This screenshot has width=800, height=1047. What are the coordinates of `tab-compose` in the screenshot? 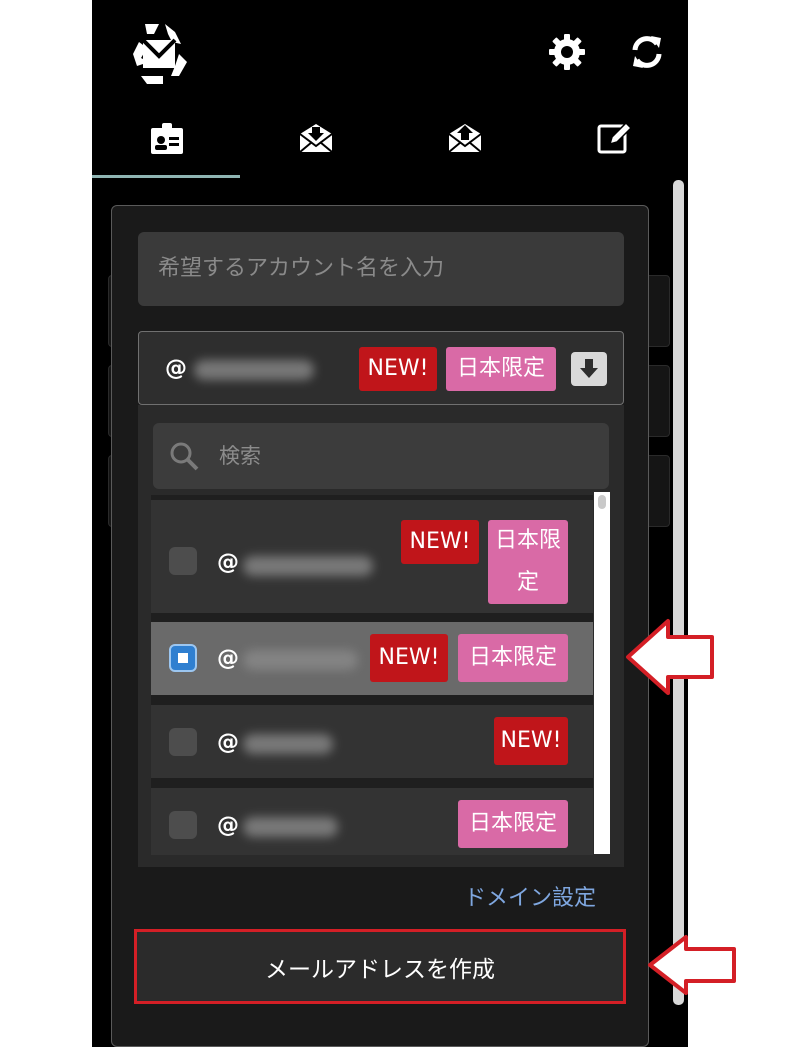 It's located at (613, 140).